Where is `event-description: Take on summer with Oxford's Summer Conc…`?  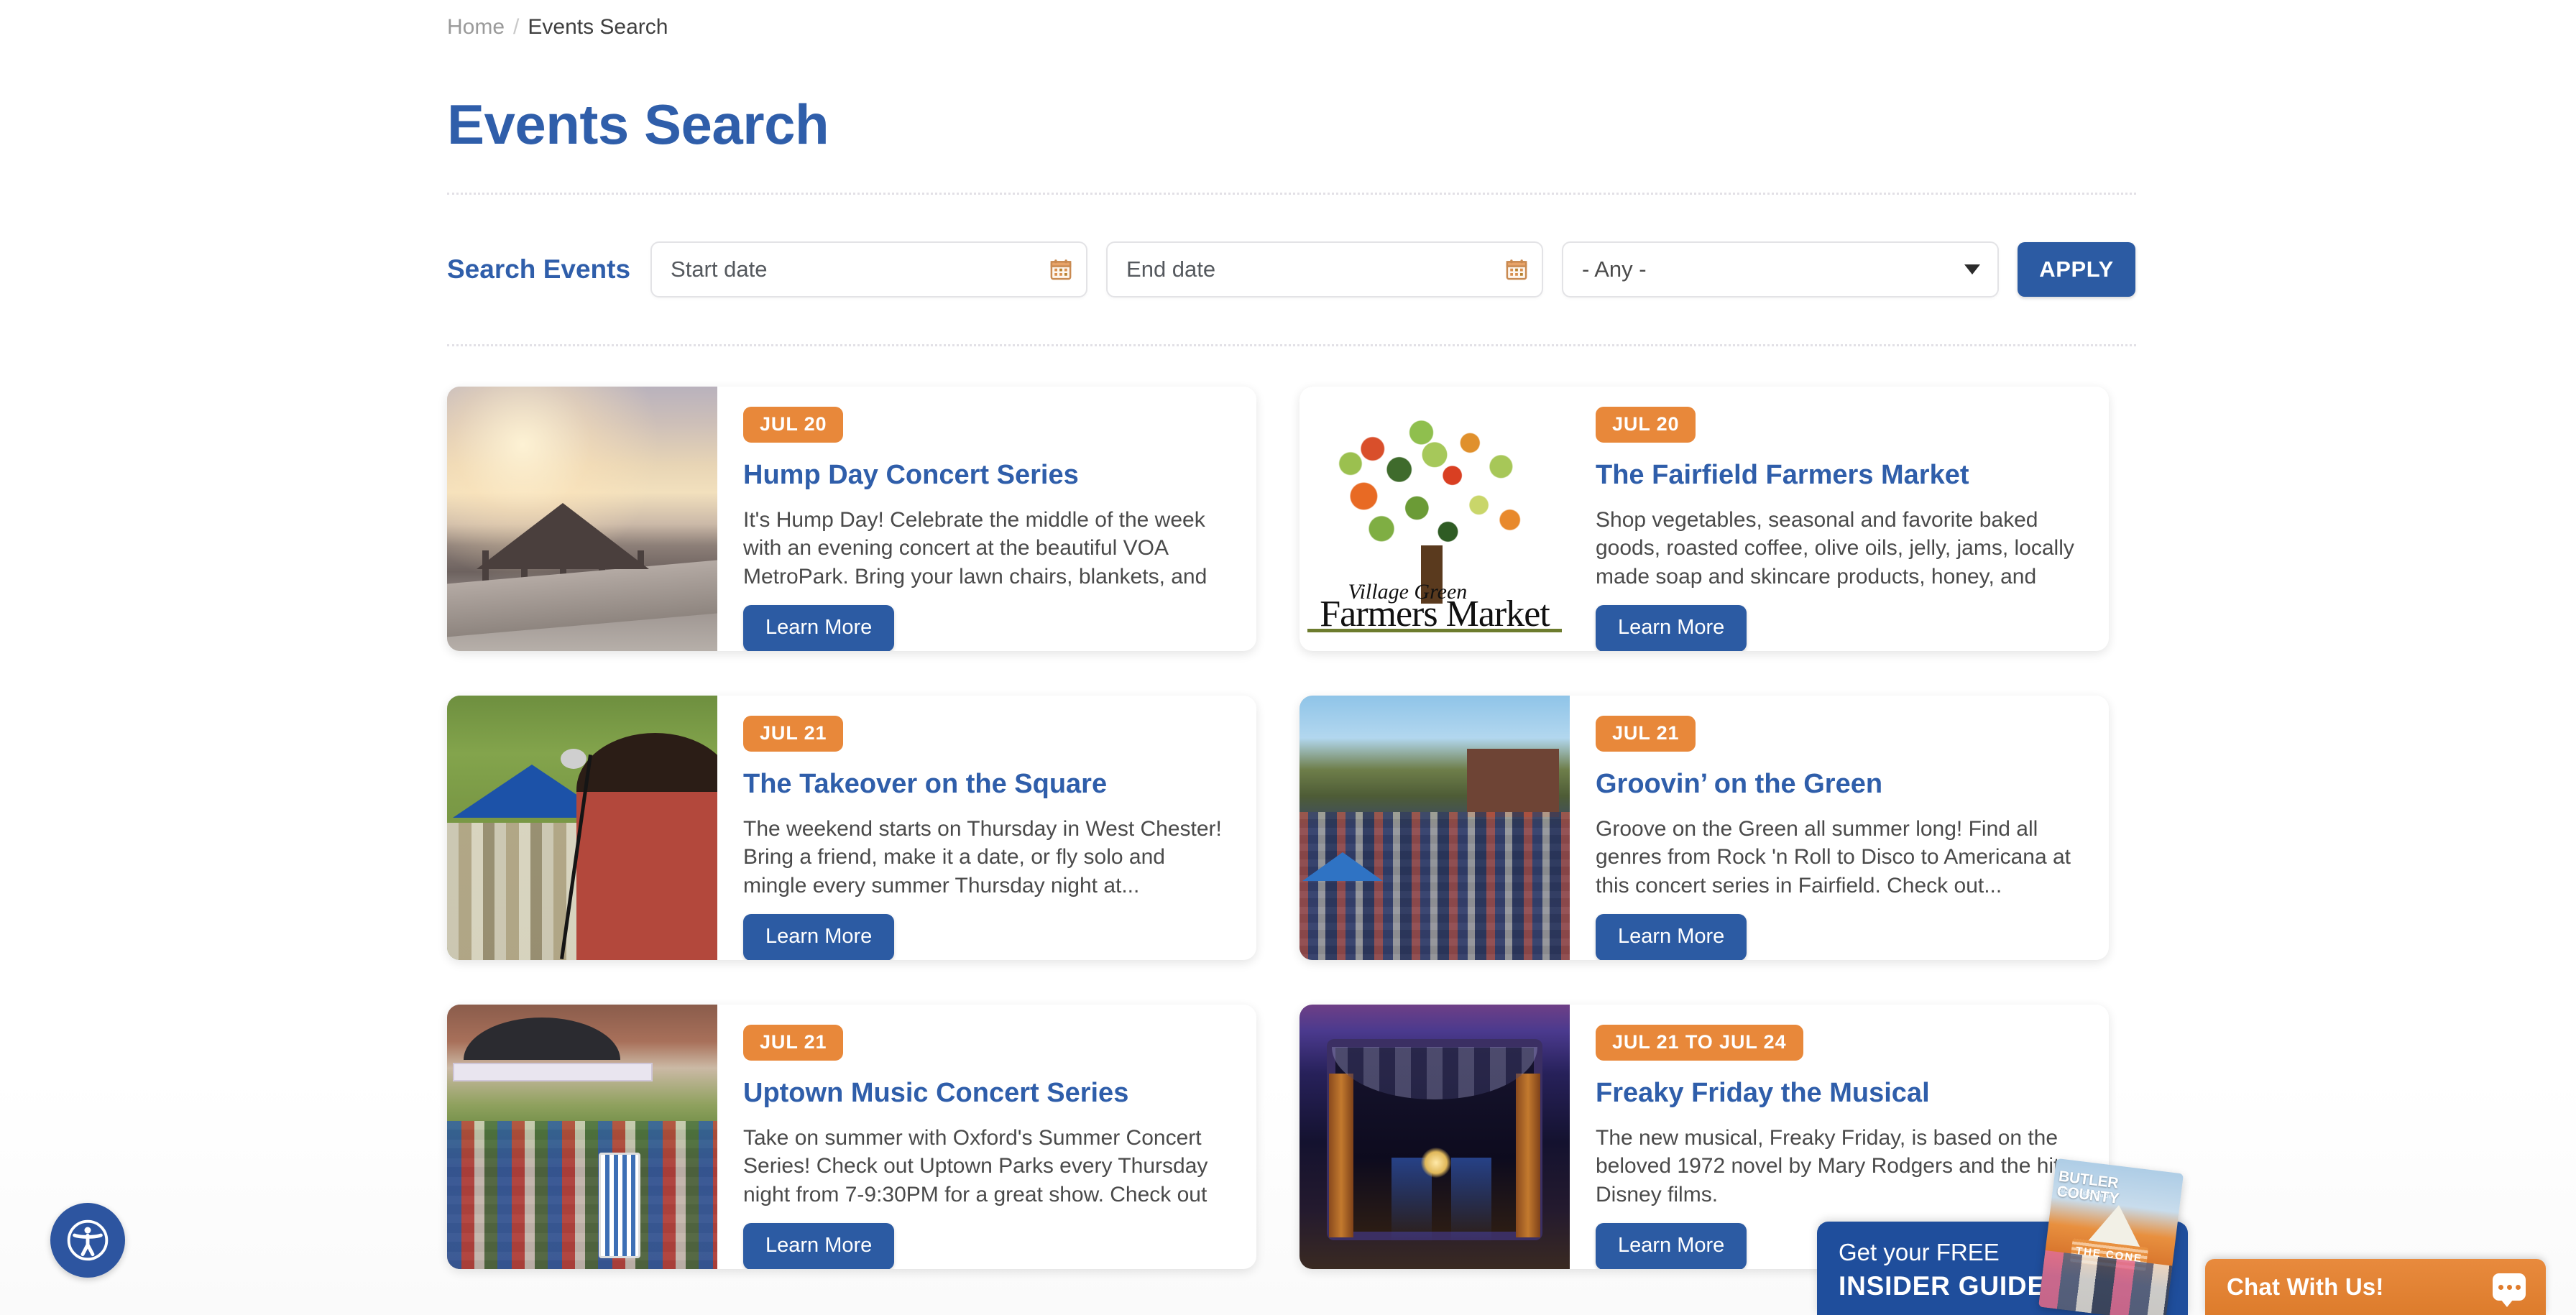 event-description: Take on summer with Oxford's Summer Conc… is located at coordinates (975, 1165).